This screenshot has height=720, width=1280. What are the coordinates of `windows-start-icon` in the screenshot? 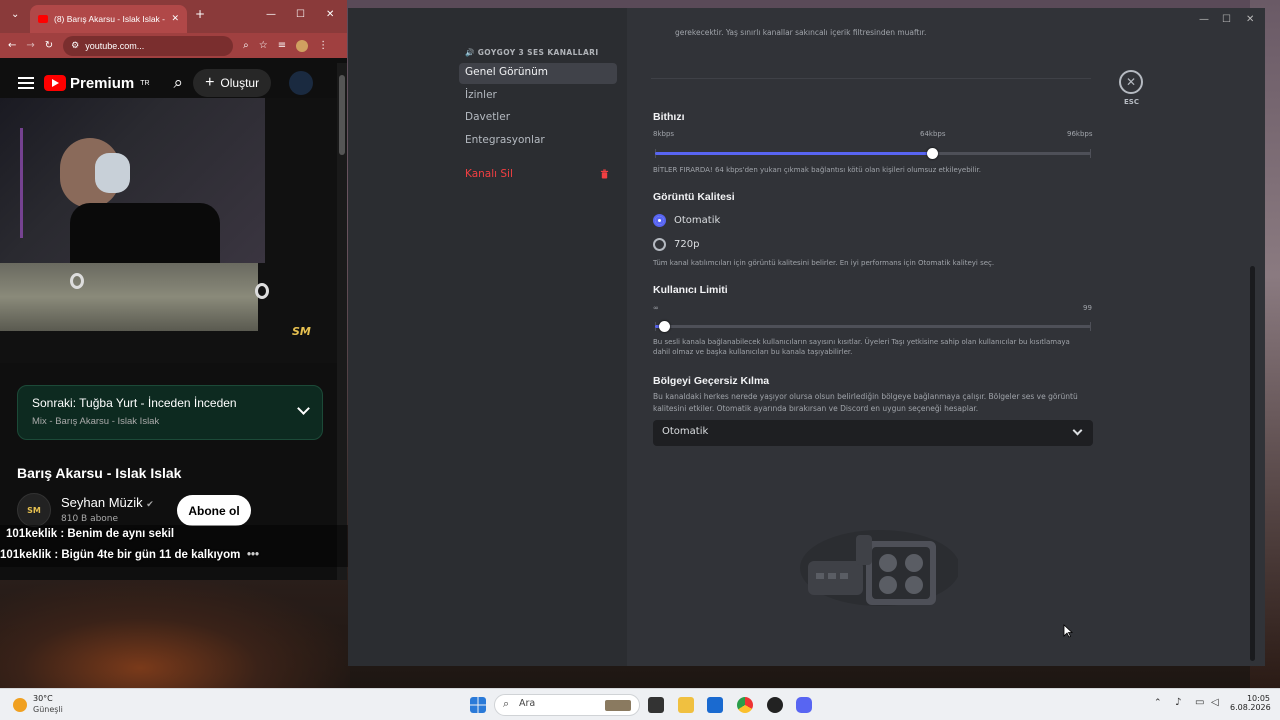 It's located at (478, 705).